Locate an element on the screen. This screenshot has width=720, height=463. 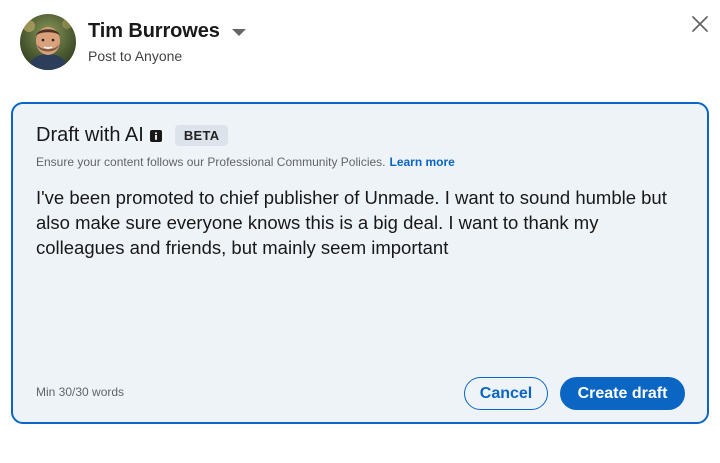
author-identity: Tim Burrowes Post to Anyone is located at coordinates (167, 42).